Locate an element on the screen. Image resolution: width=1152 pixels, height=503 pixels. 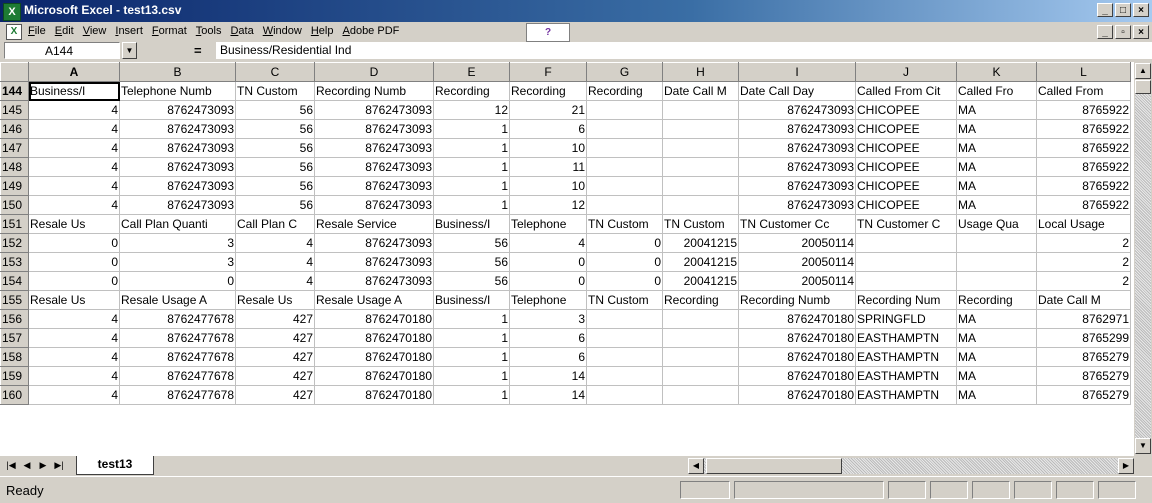
cell: CHICOPEE is located at coordinates (906, 110).